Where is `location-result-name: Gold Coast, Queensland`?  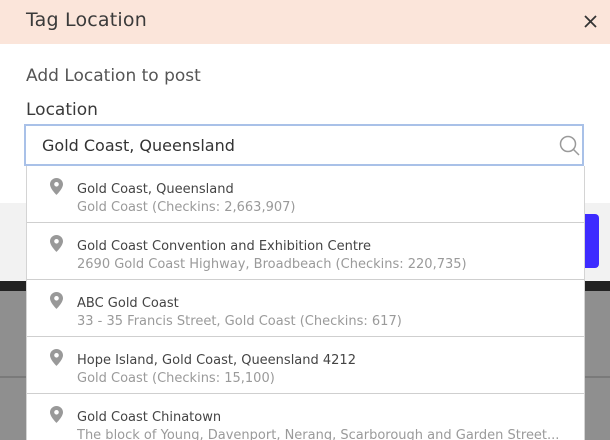 location-result-name: Gold Coast, Queensland is located at coordinates (155, 189).